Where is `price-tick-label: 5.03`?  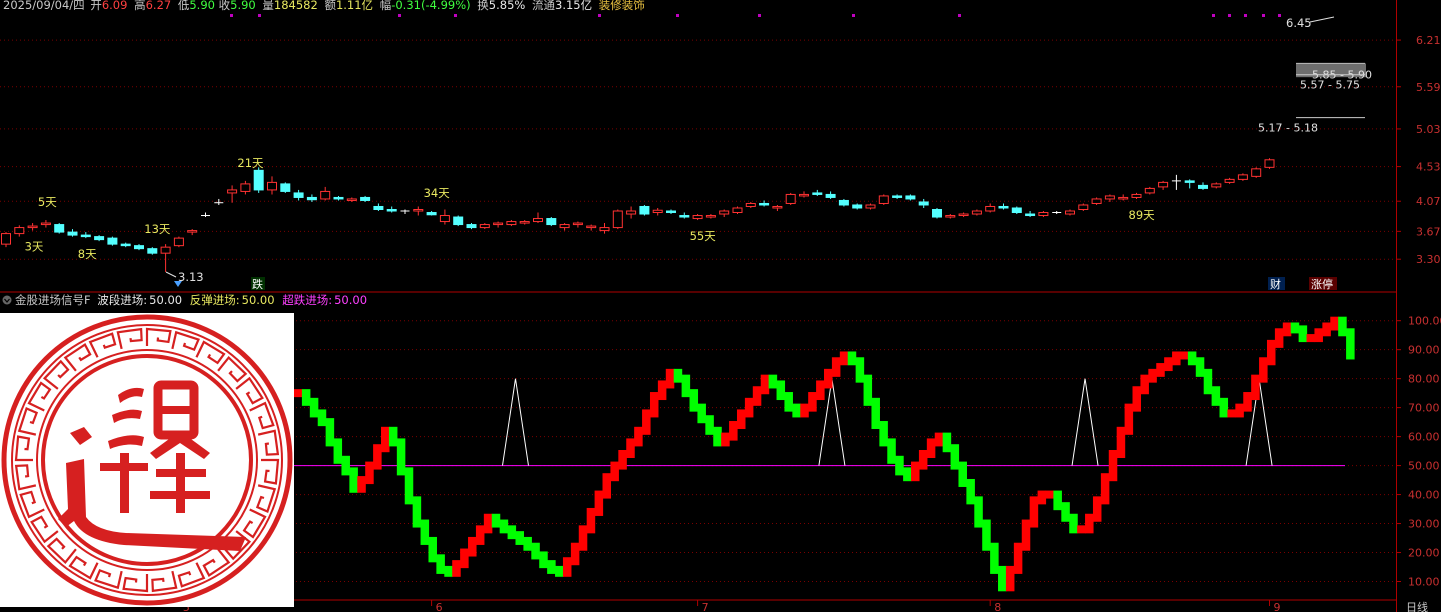
price-tick-label: 5.03 is located at coordinates (1428, 129).